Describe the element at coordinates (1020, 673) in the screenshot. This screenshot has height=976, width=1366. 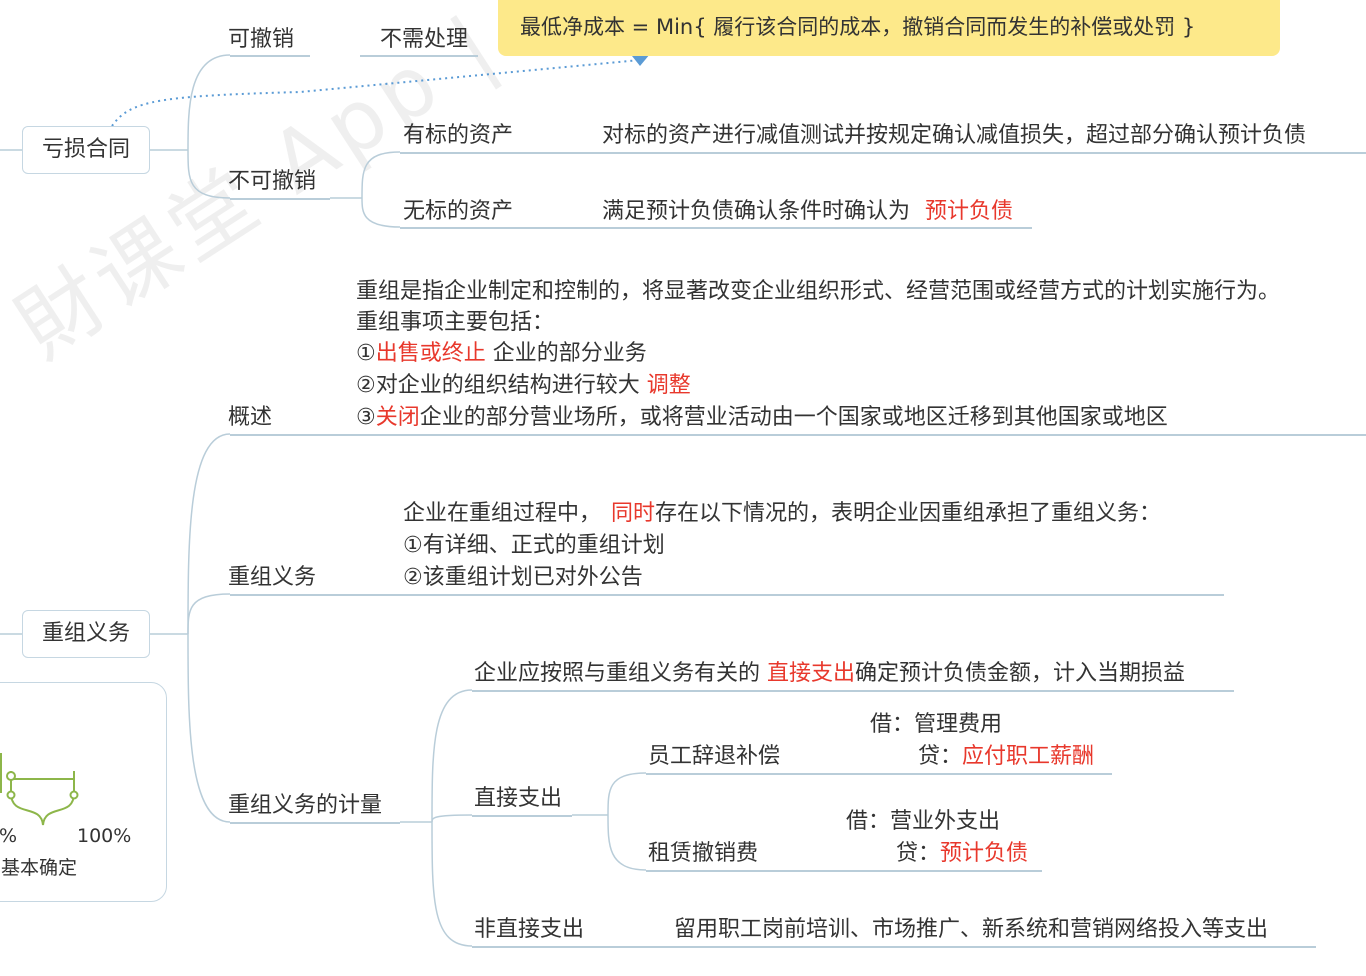
I see `measurement-summary-rest: 确定预计负债金额，计入当期损益` at that location.